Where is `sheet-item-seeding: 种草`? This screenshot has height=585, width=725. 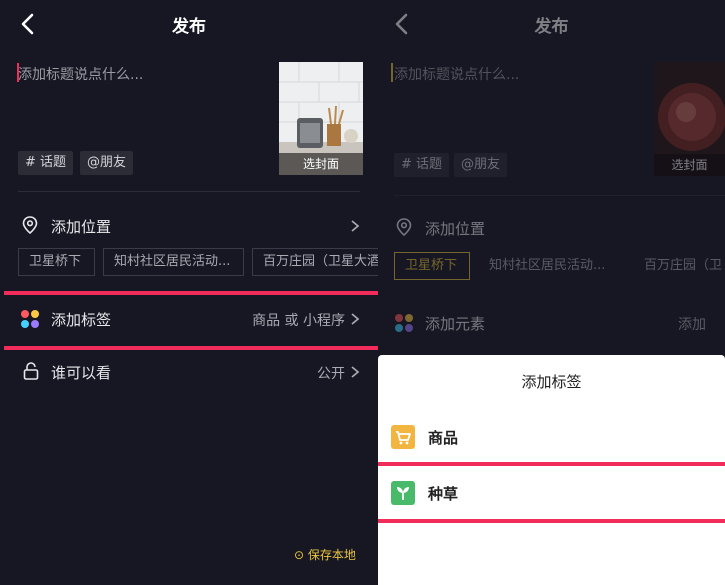 sheet-item-seeding: 种草 is located at coordinates (551, 493).